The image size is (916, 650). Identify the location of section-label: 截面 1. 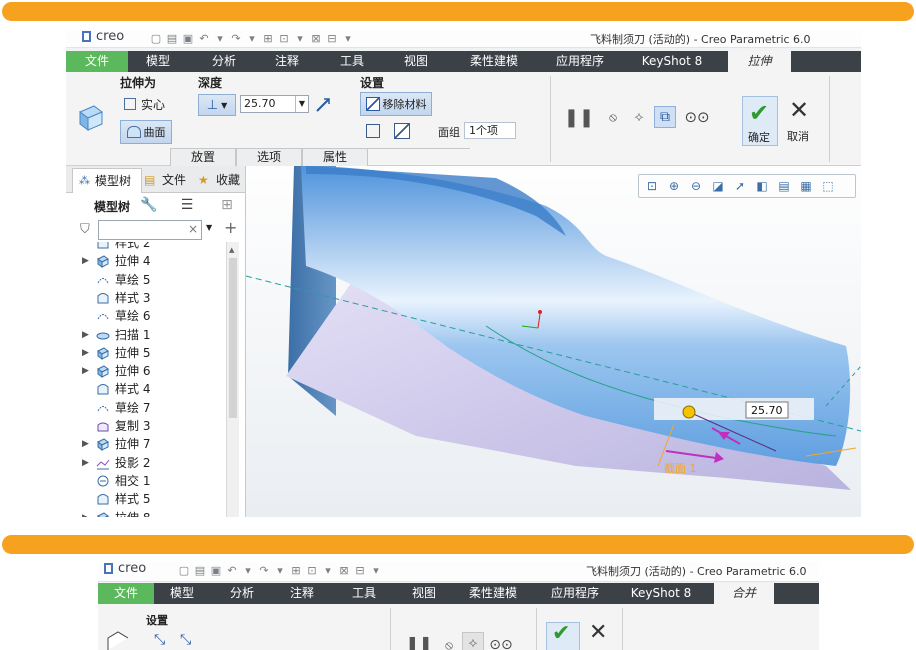
(680, 468).